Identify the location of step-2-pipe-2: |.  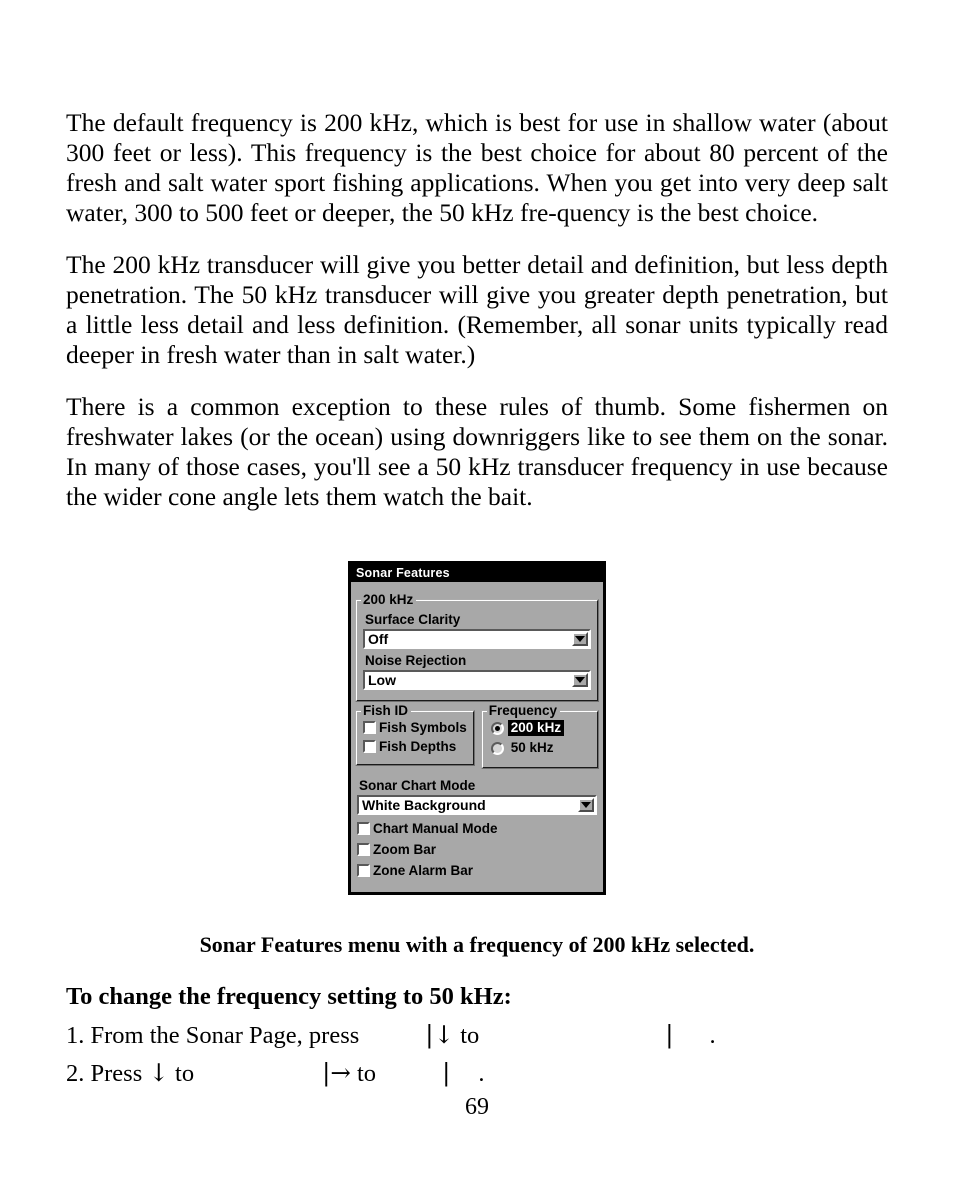
(446, 1072).